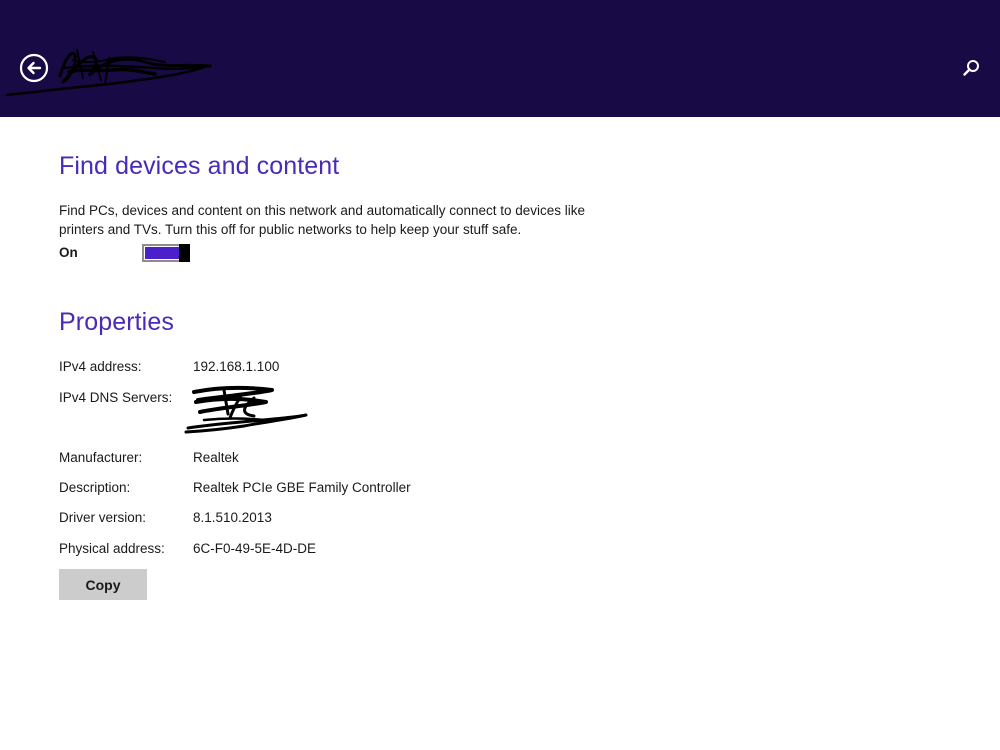  I want to click on network-discovery-toggle, so click(166, 253).